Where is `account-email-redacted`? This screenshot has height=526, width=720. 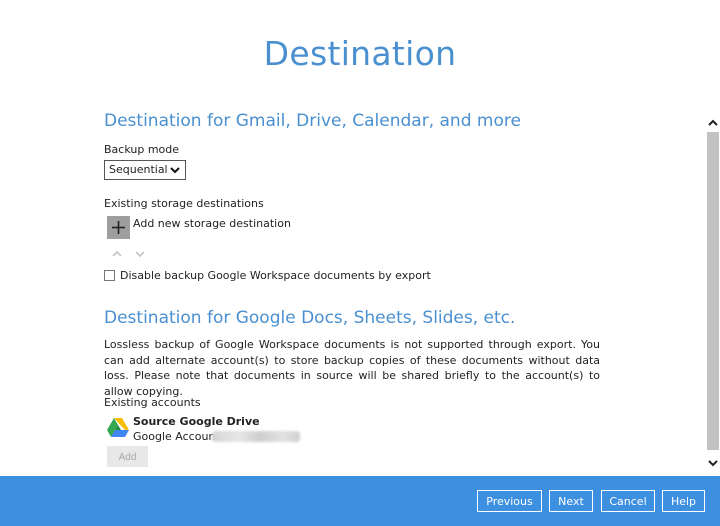
account-email-redacted is located at coordinates (256, 436).